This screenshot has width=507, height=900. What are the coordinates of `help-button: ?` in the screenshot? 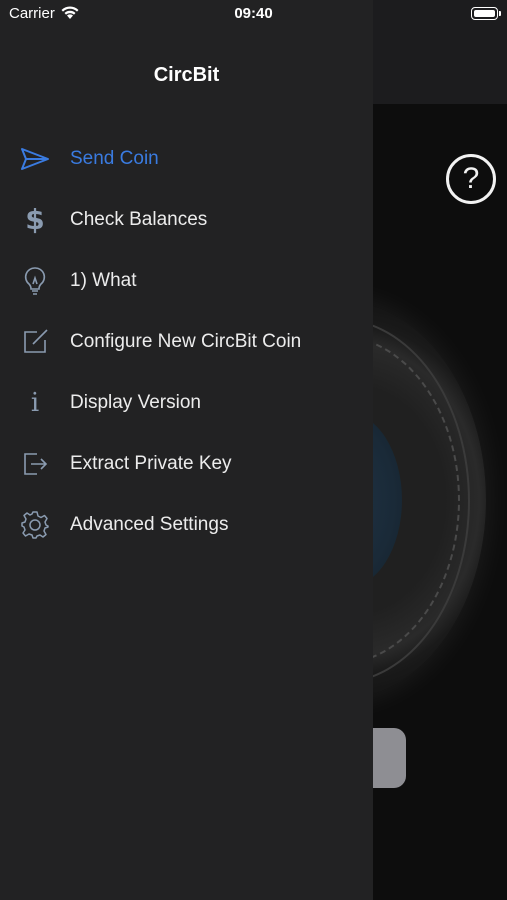 It's located at (471, 179).